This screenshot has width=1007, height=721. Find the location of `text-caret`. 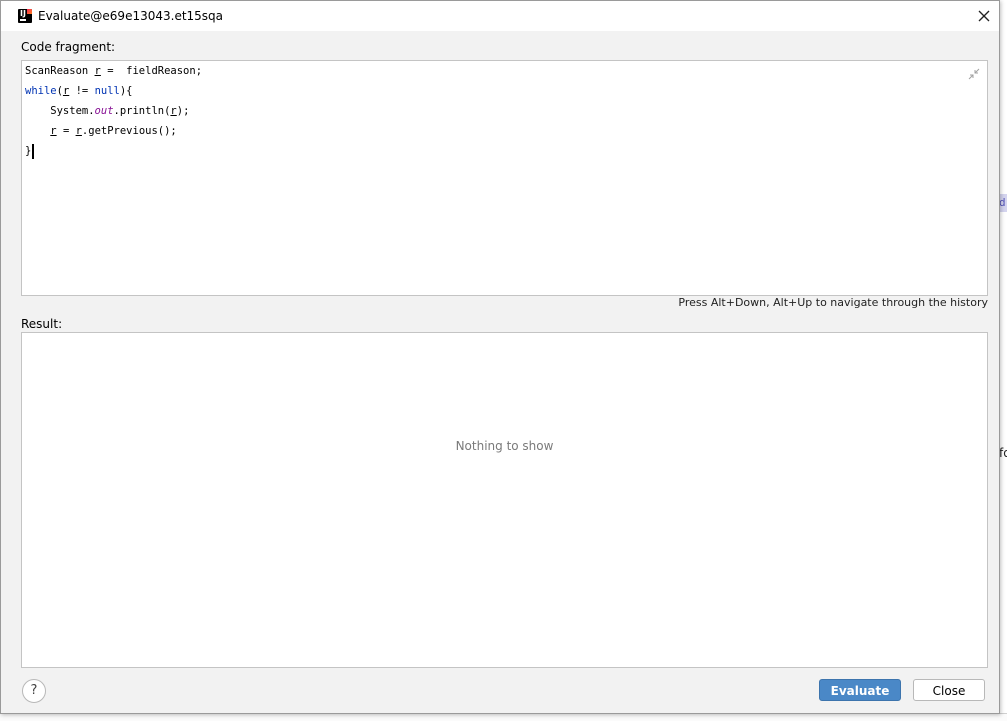

text-caret is located at coordinates (33, 151).